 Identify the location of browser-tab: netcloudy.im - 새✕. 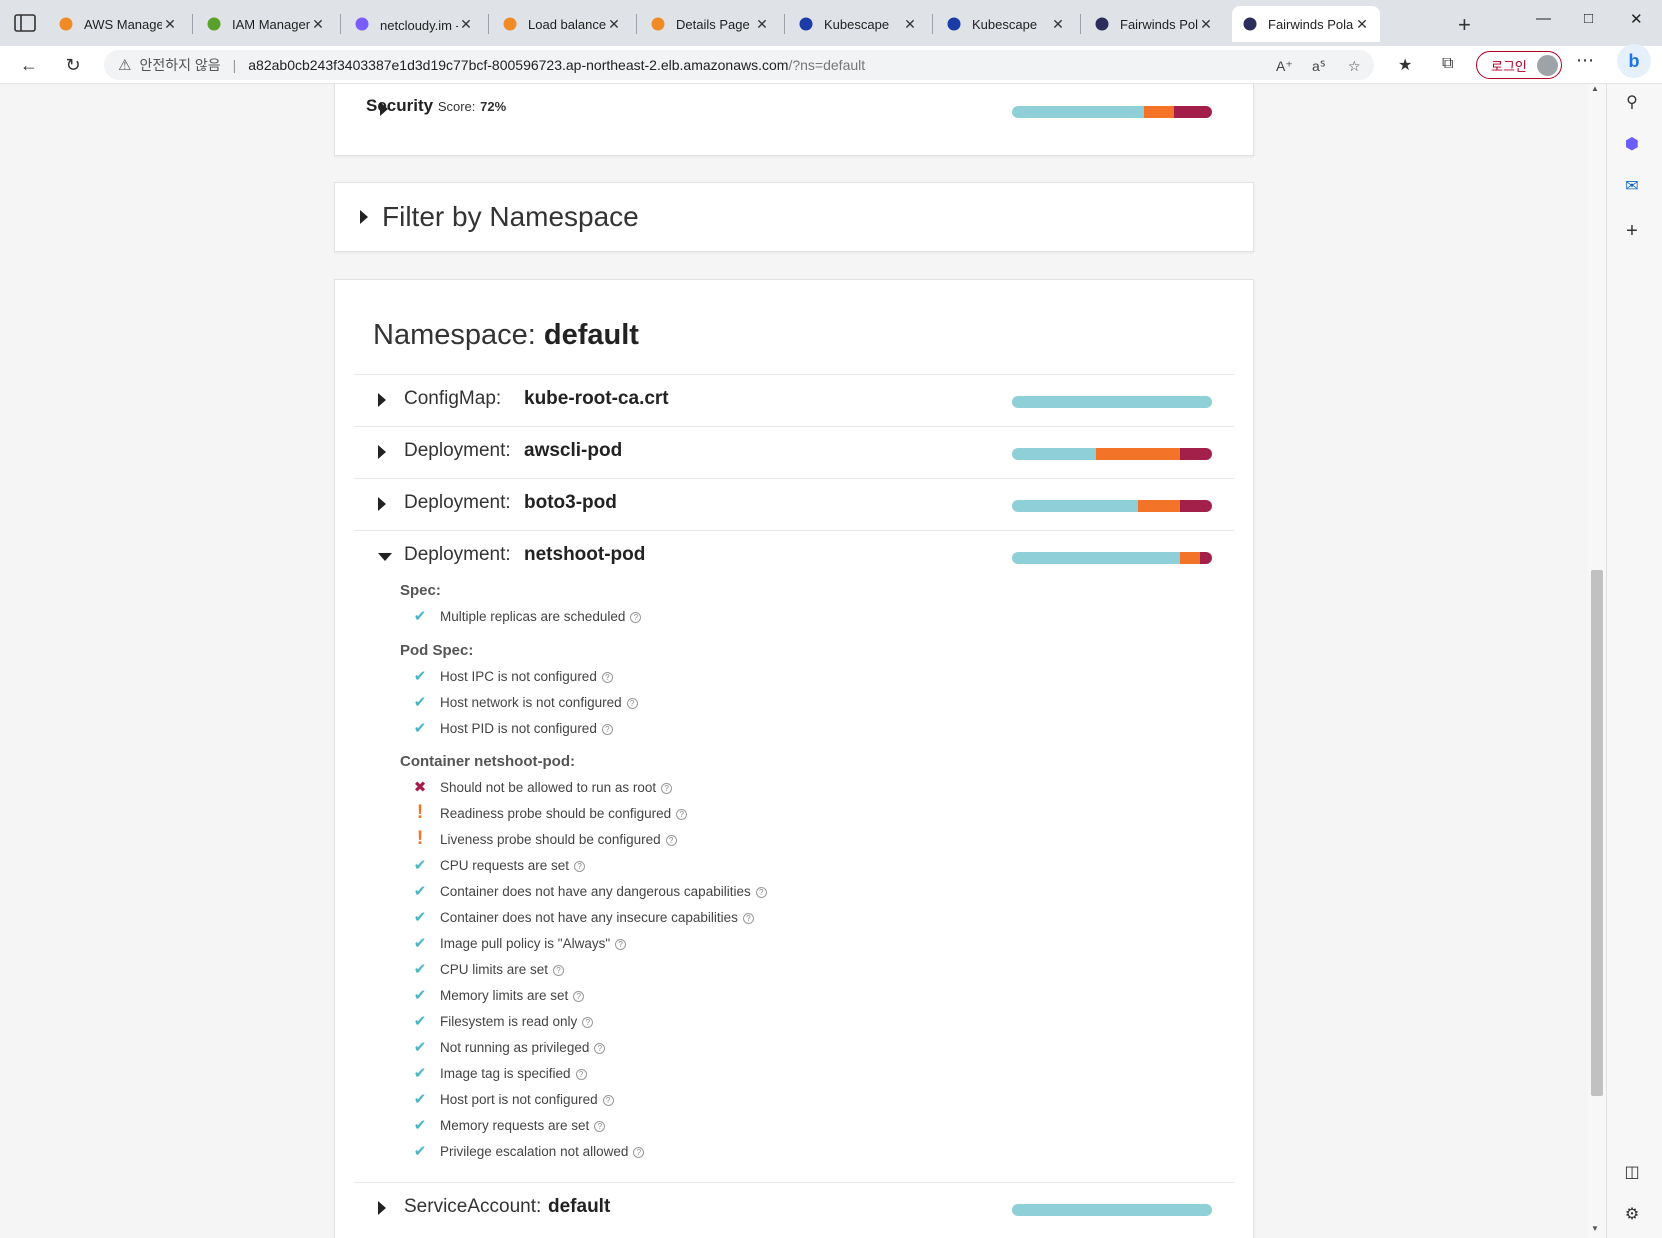
(414, 24).